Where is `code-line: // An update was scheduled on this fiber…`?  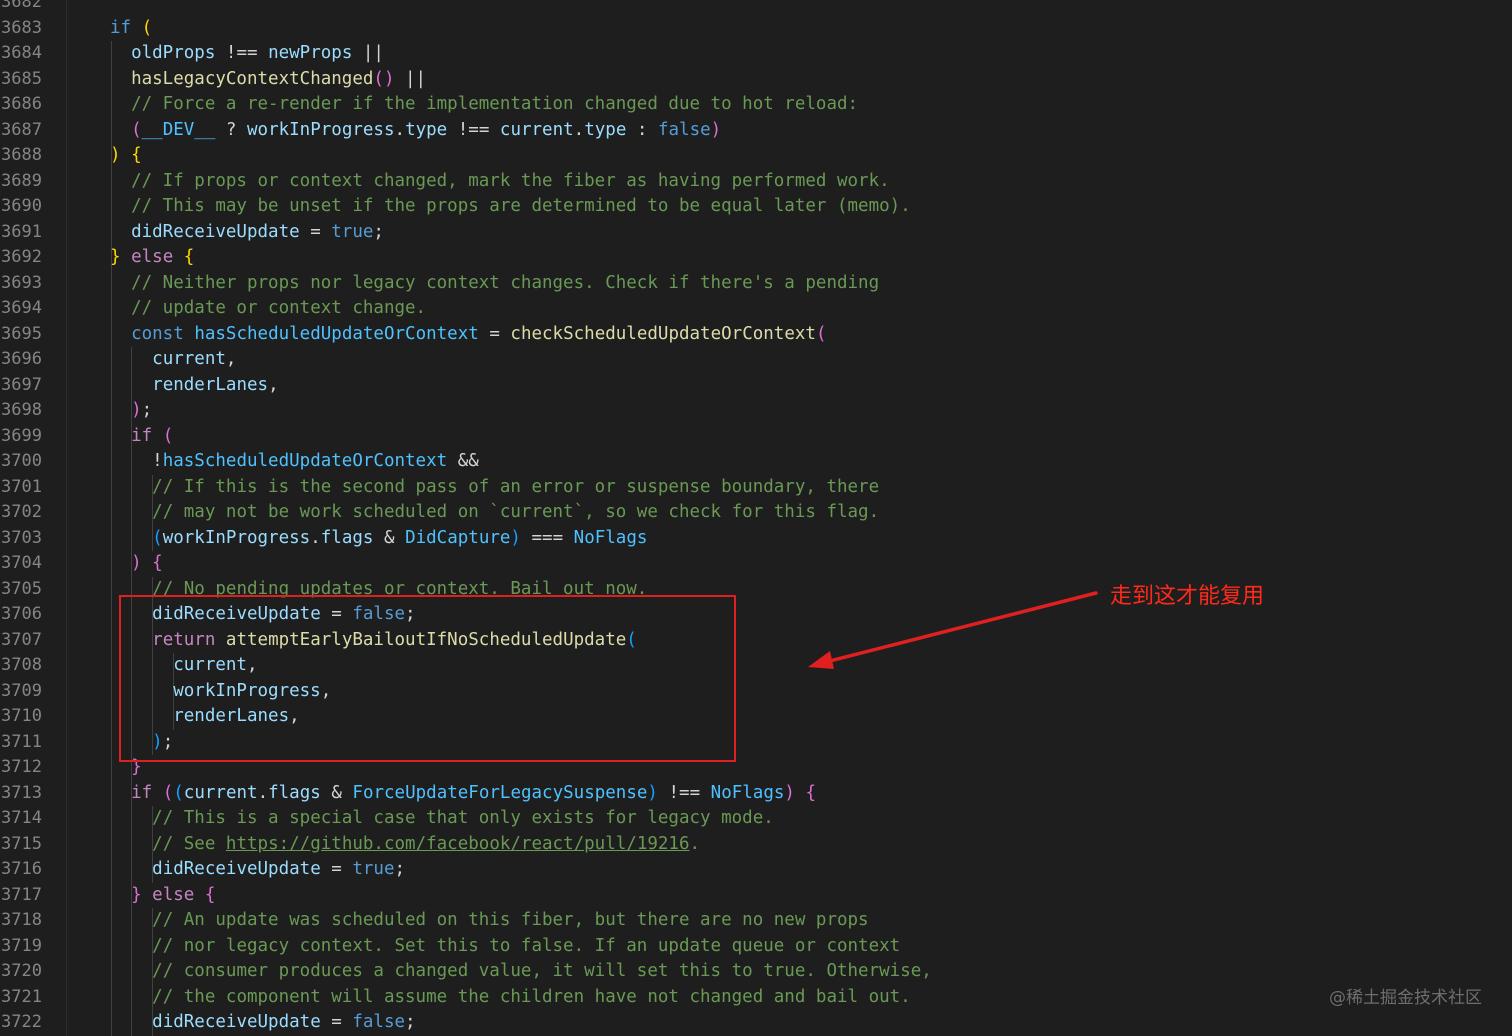
code-line: // An update was scheduled on this fiber… is located at coordinates (489, 921).